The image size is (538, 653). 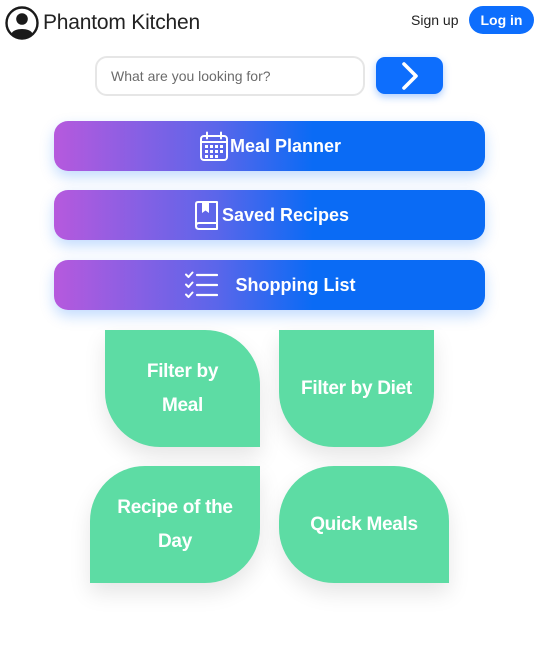 I want to click on saved-recipes-button: Saved Recipes, so click(x=269, y=215).